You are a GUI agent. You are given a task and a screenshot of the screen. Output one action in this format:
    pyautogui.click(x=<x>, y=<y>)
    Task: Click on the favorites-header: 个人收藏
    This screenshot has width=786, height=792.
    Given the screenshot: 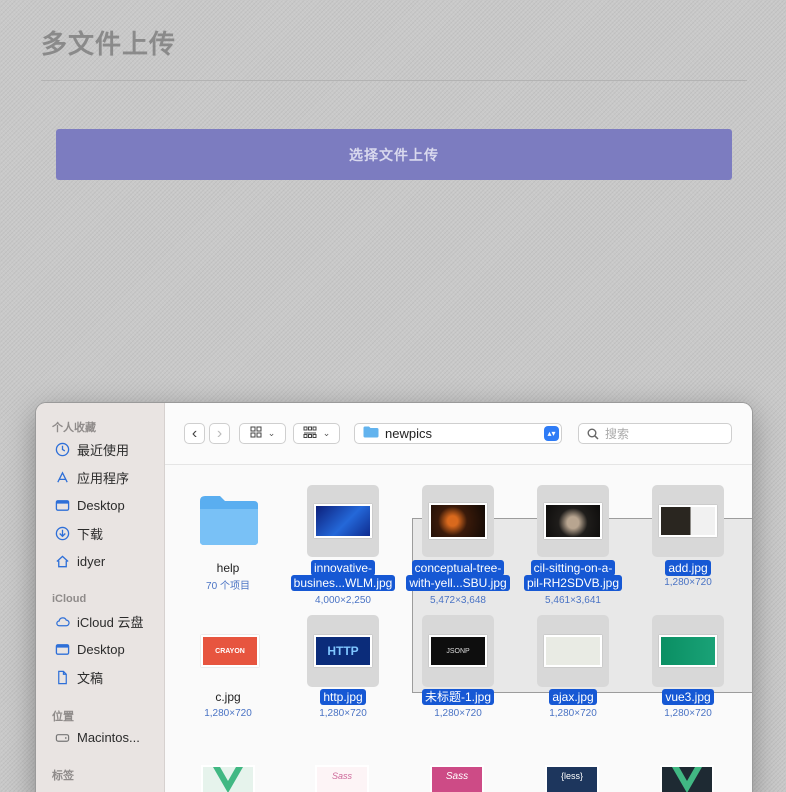 What is the action you would take?
    pyautogui.click(x=74, y=428)
    